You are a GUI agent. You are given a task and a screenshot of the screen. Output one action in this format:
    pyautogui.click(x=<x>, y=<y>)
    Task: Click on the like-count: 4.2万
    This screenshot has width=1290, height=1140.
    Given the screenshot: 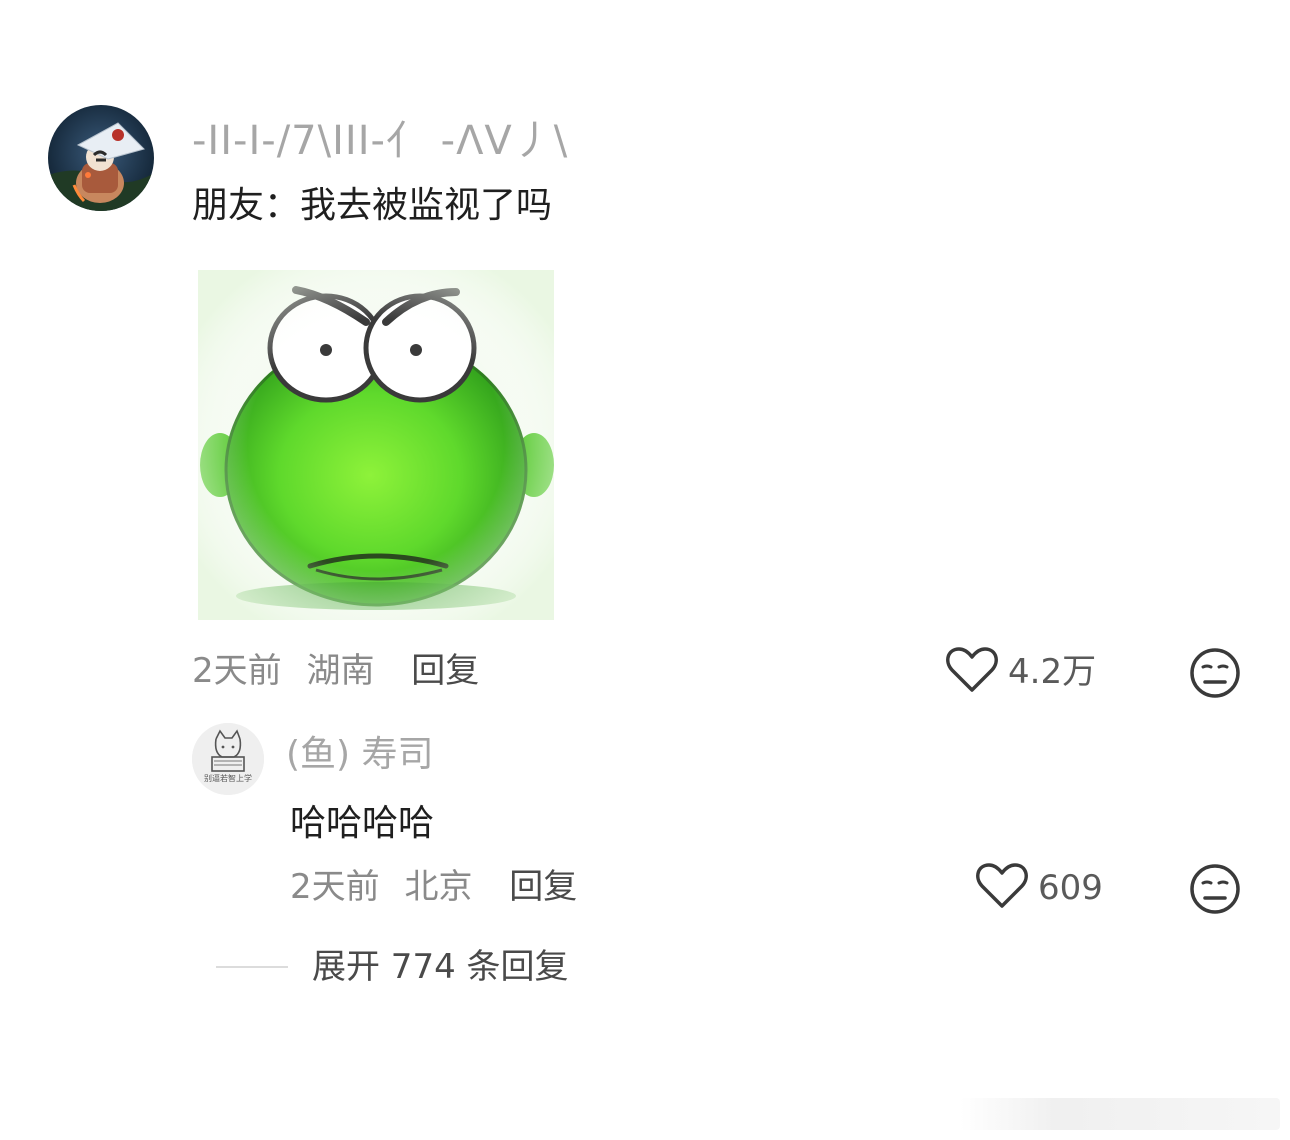 What is the action you would take?
    pyautogui.click(x=1052, y=672)
    